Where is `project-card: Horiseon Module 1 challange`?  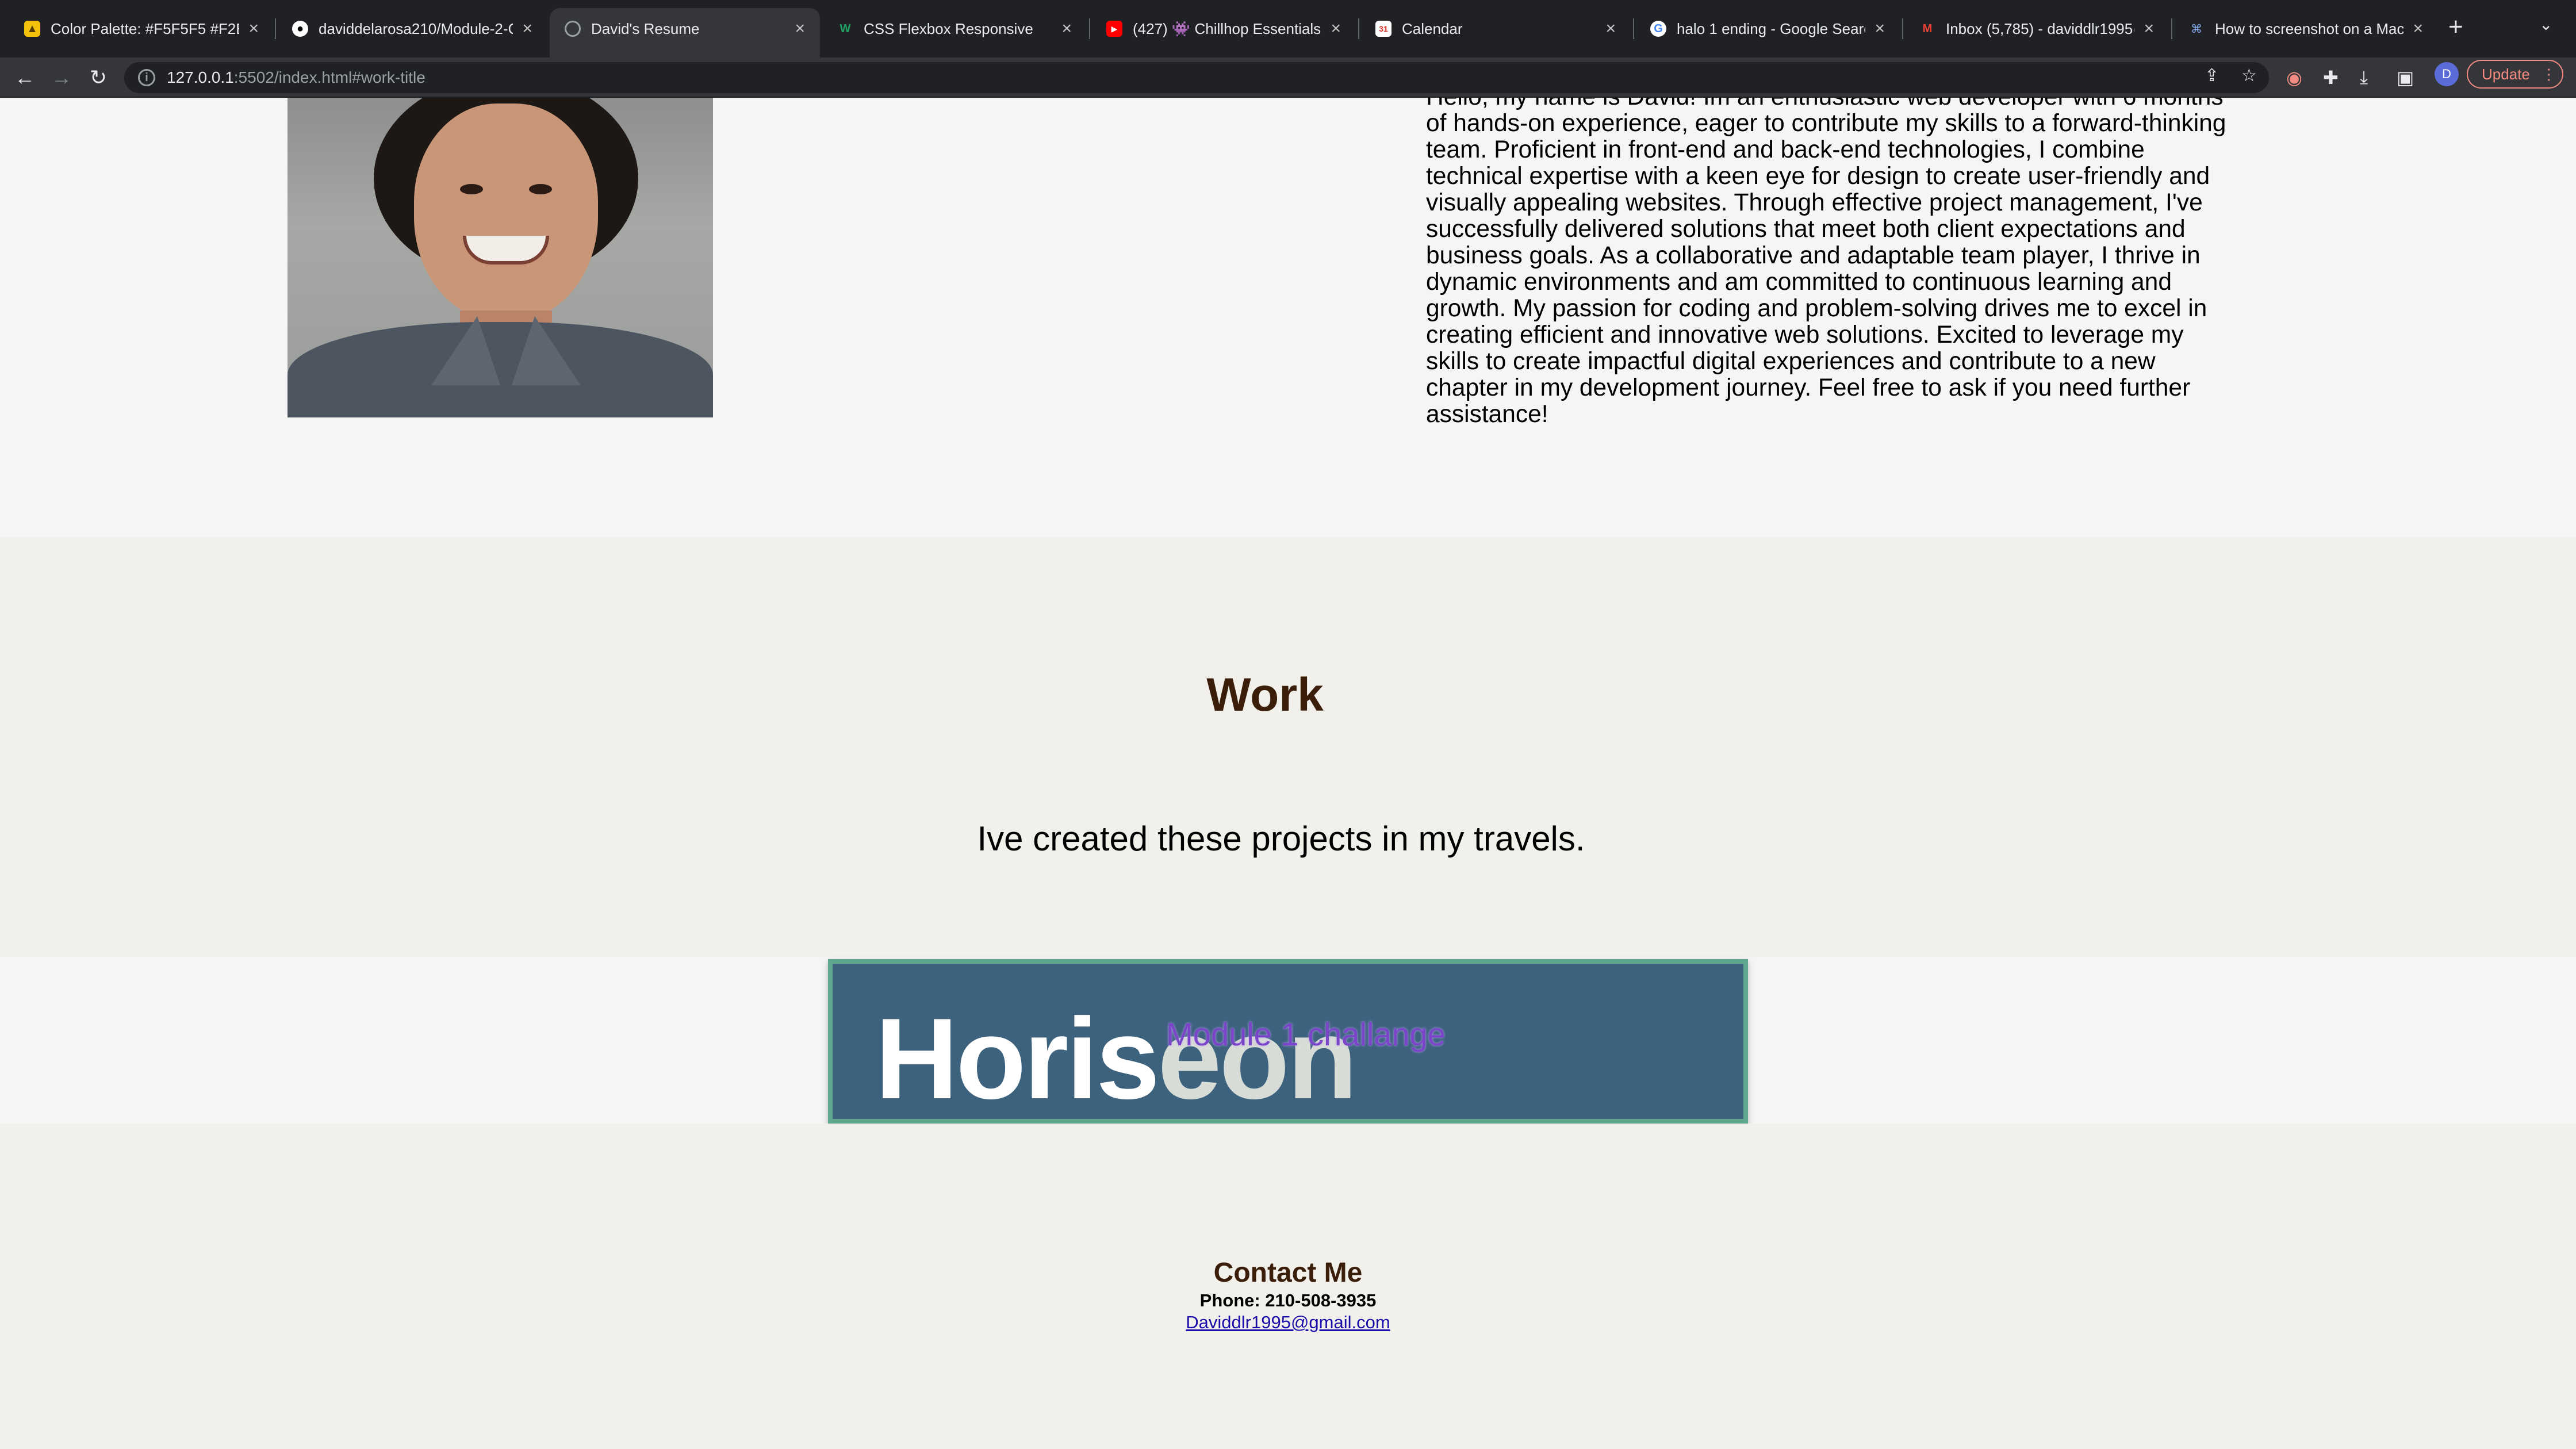
project-card: Horiseon Module 1 challange is located at coordinates (1288, 1041).